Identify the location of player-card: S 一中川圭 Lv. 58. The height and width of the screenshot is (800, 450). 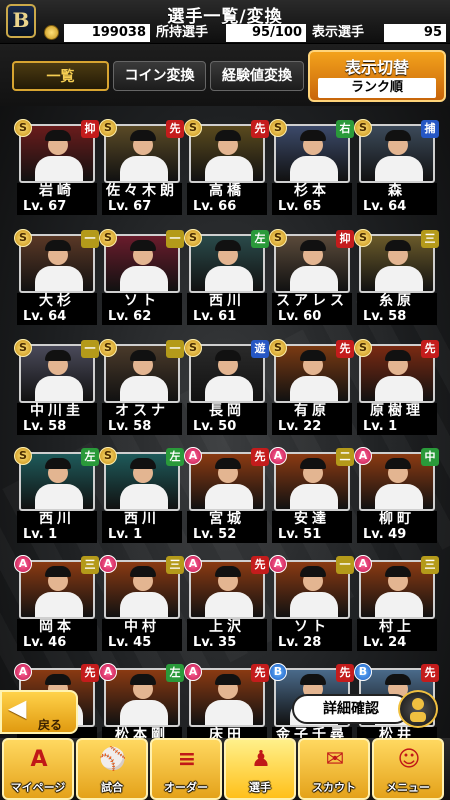
(56, 387).